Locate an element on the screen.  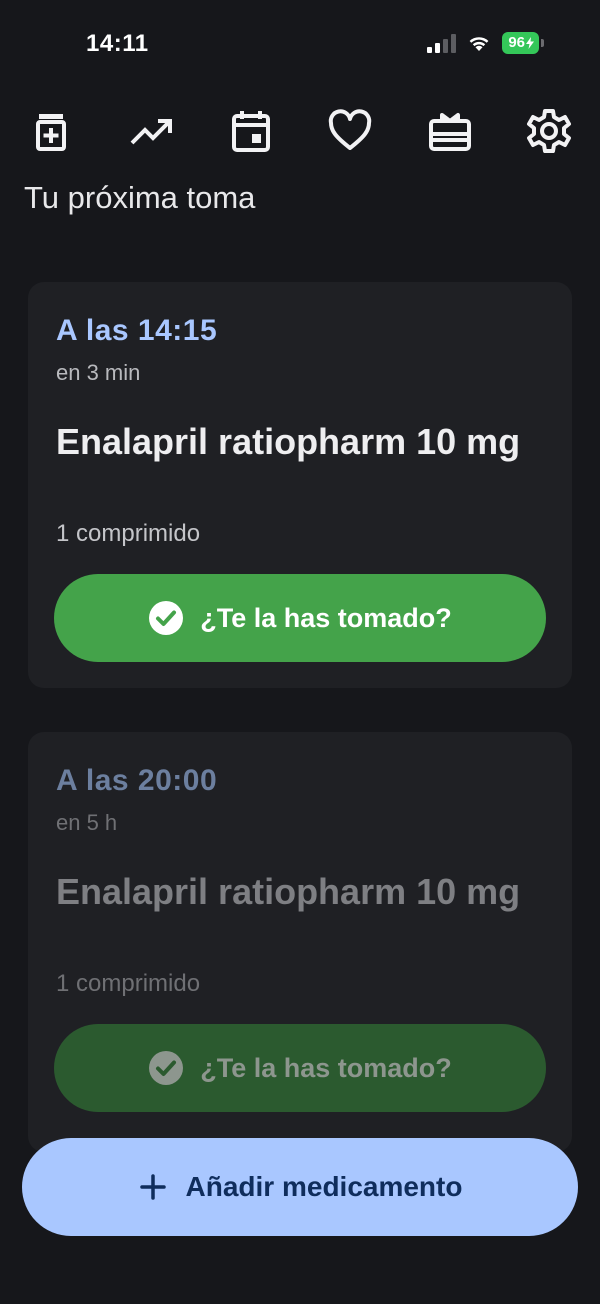
wifi-icon is located at coordinates (479, 44).